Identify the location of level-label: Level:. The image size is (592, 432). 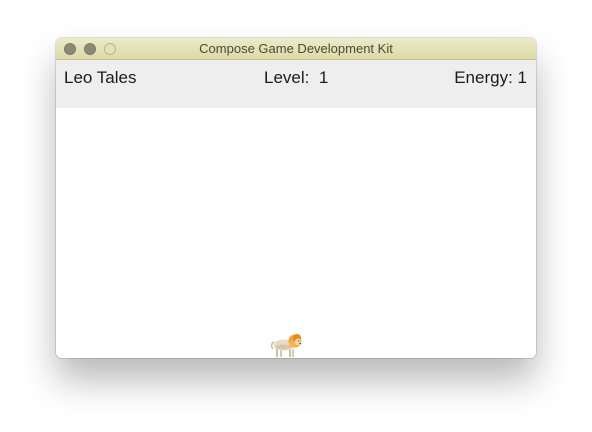
(287, 77).